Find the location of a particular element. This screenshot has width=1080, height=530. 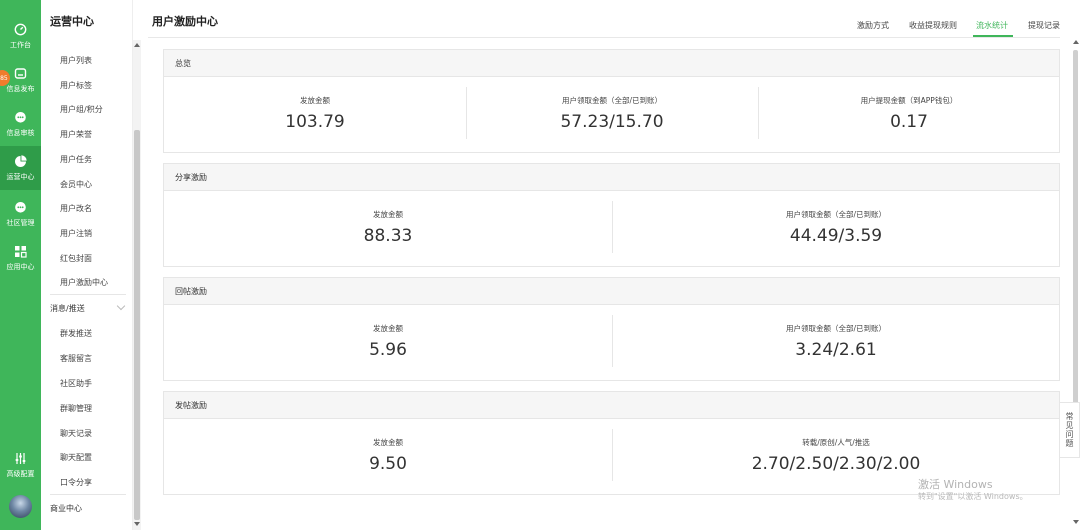

menu-item-user-honors: 用户荣誉 is located at coordinates (76, 134).